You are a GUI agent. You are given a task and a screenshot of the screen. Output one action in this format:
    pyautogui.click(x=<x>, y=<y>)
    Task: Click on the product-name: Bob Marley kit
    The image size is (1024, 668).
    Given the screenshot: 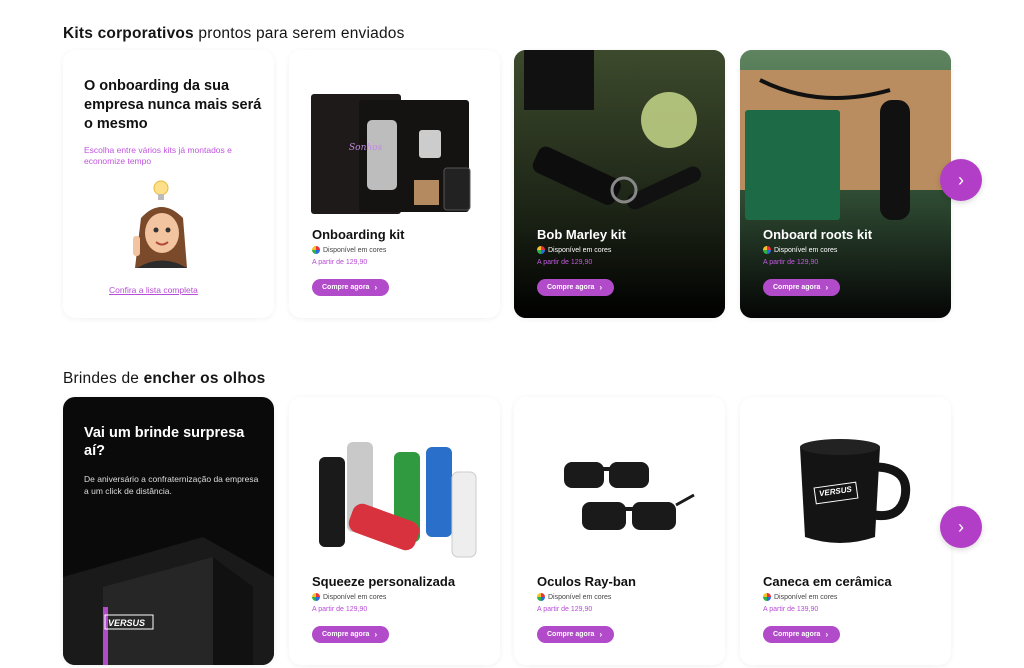 What is the action you would take?
    pyautogui.click(x=581, y=234)
    